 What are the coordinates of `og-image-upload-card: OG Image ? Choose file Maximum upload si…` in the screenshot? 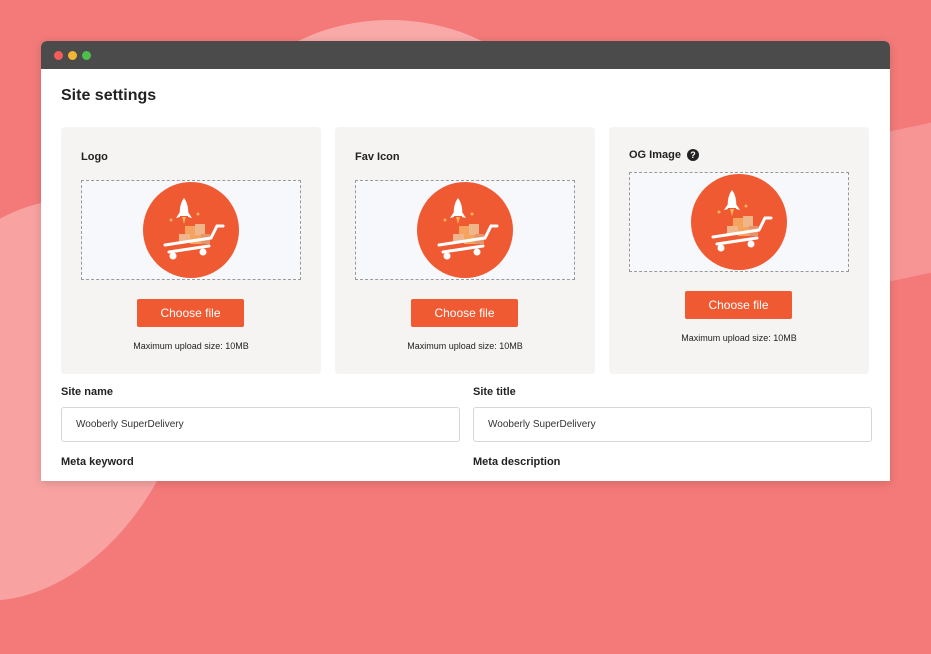 It's located at (739, 250).